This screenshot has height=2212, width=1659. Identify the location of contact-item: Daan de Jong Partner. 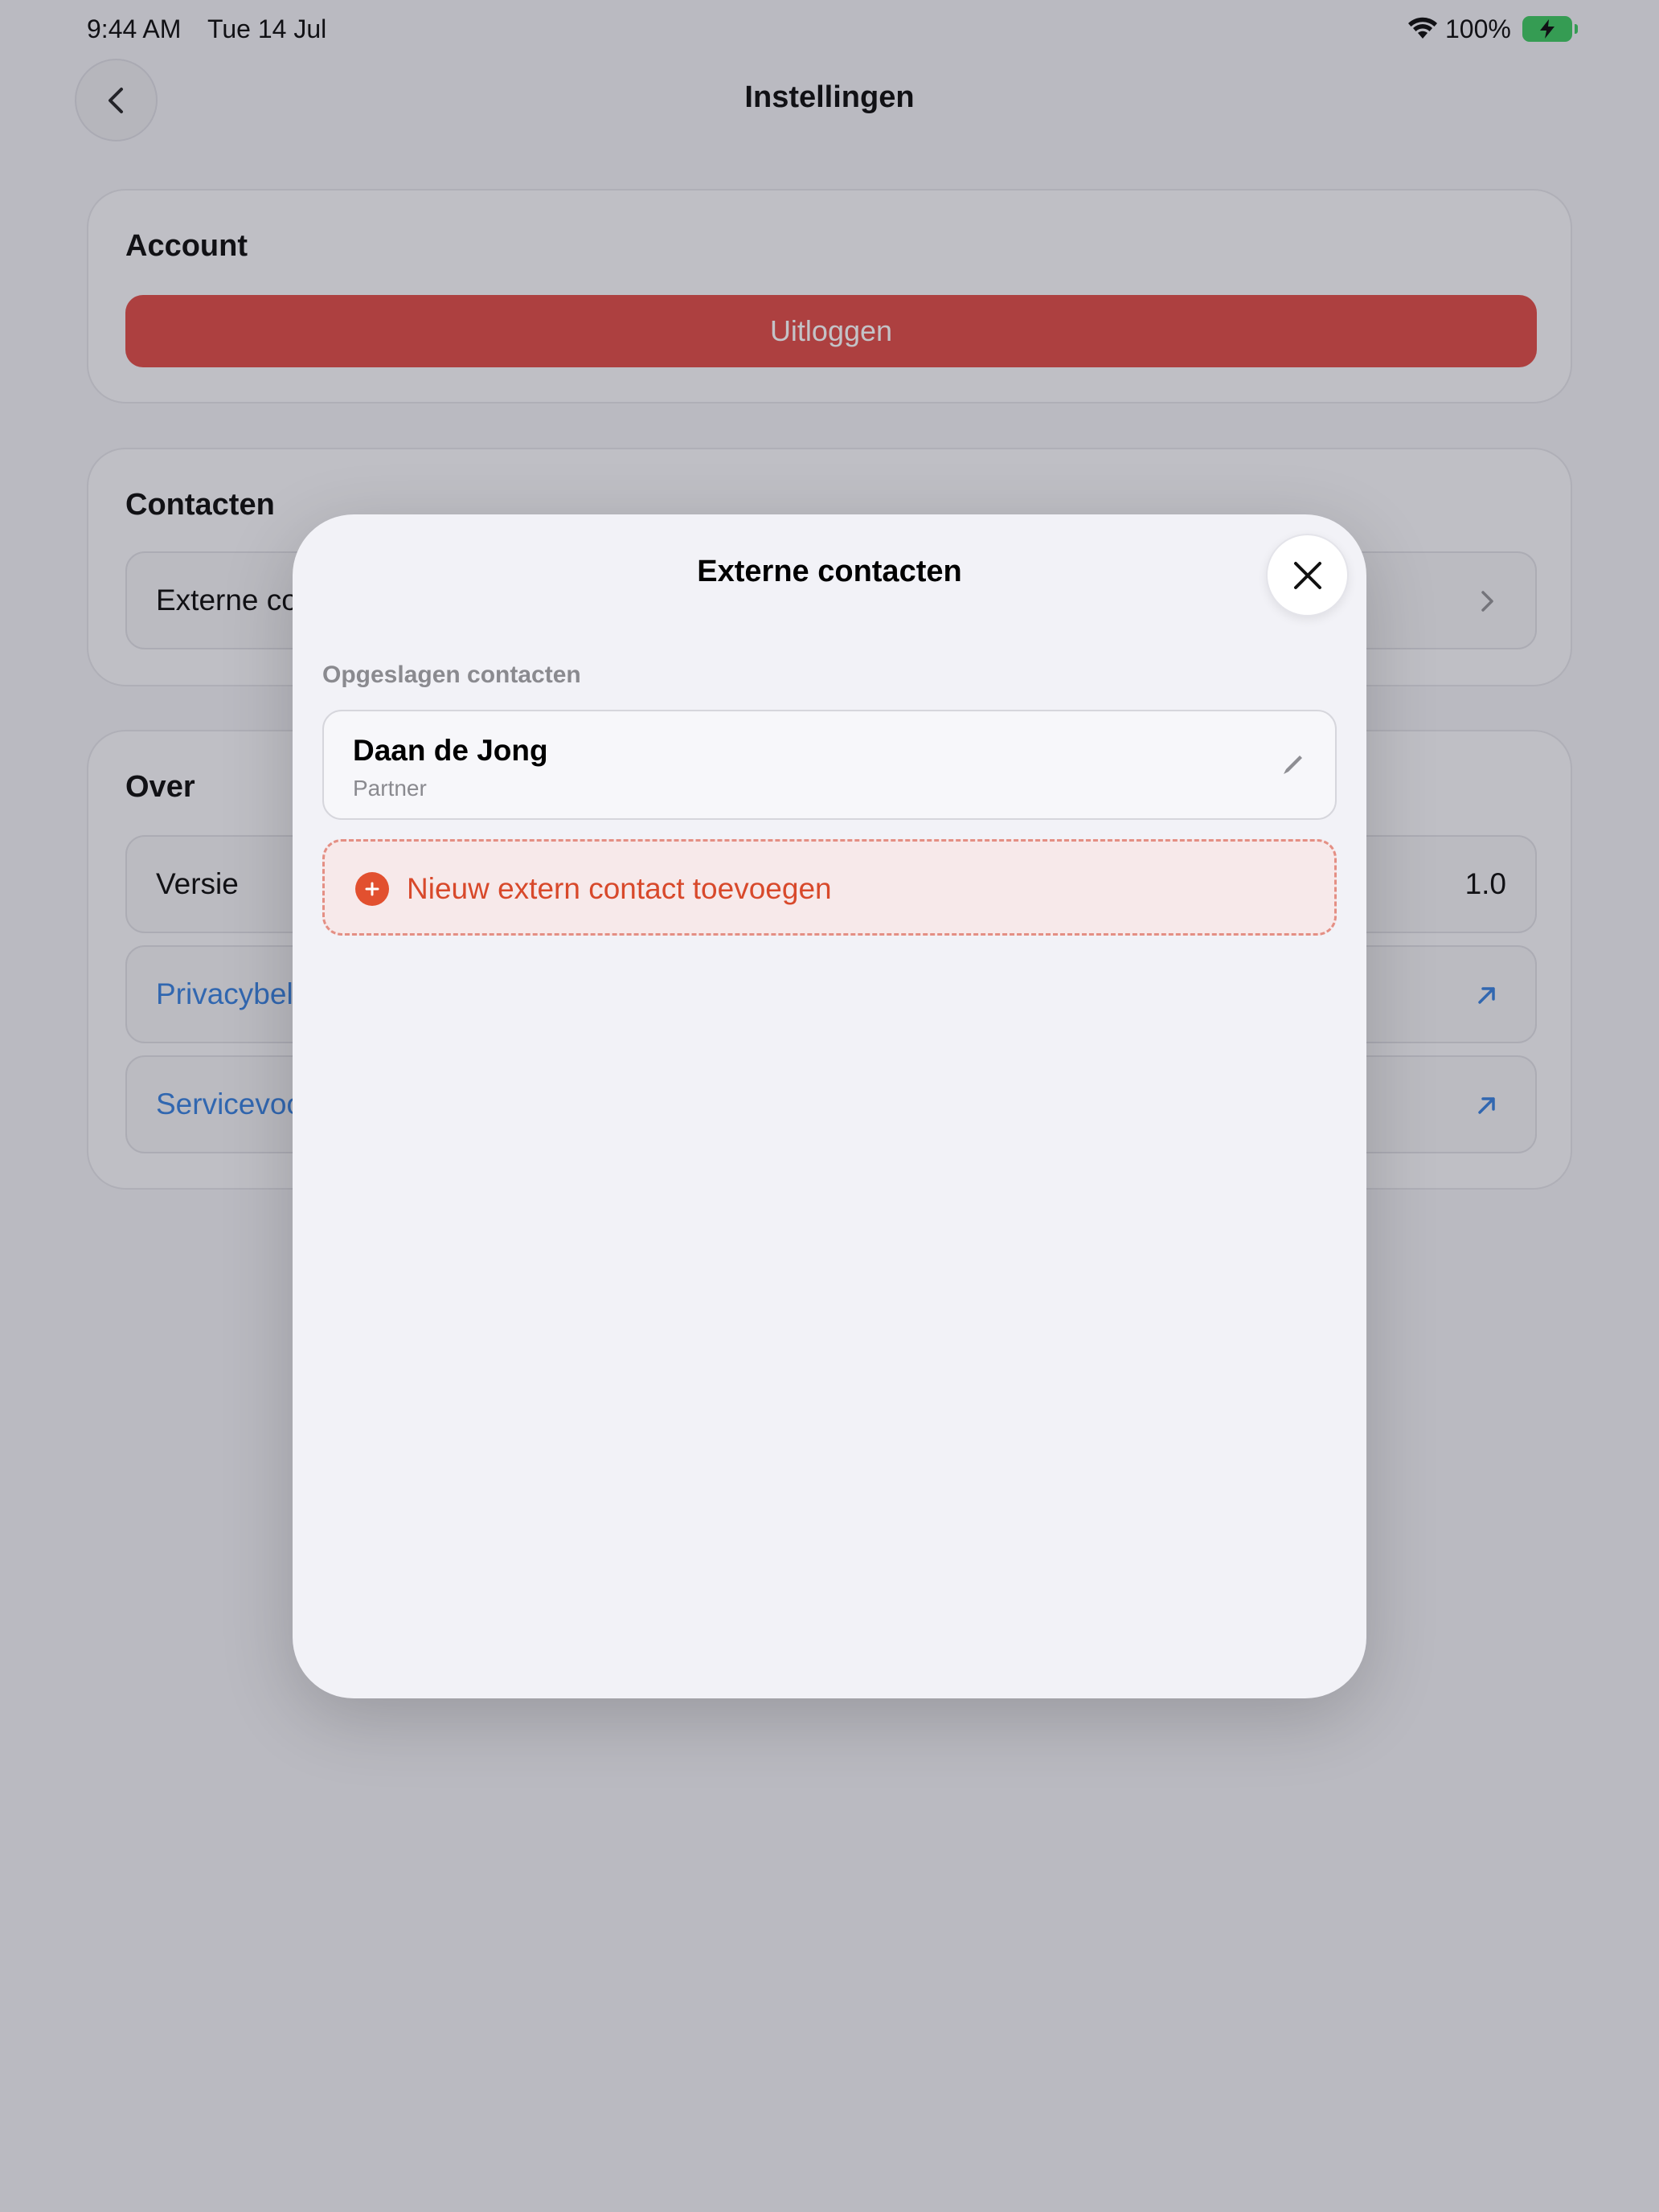
(829, 765).